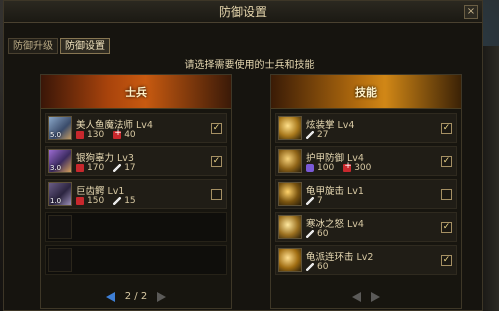 Image resolution: width=499 pixels, height=311 pixels. What do you see at coordinates (56, 168) in the screenshot?
I see `icon-level: 3.0` at bounding box center [56, 168].